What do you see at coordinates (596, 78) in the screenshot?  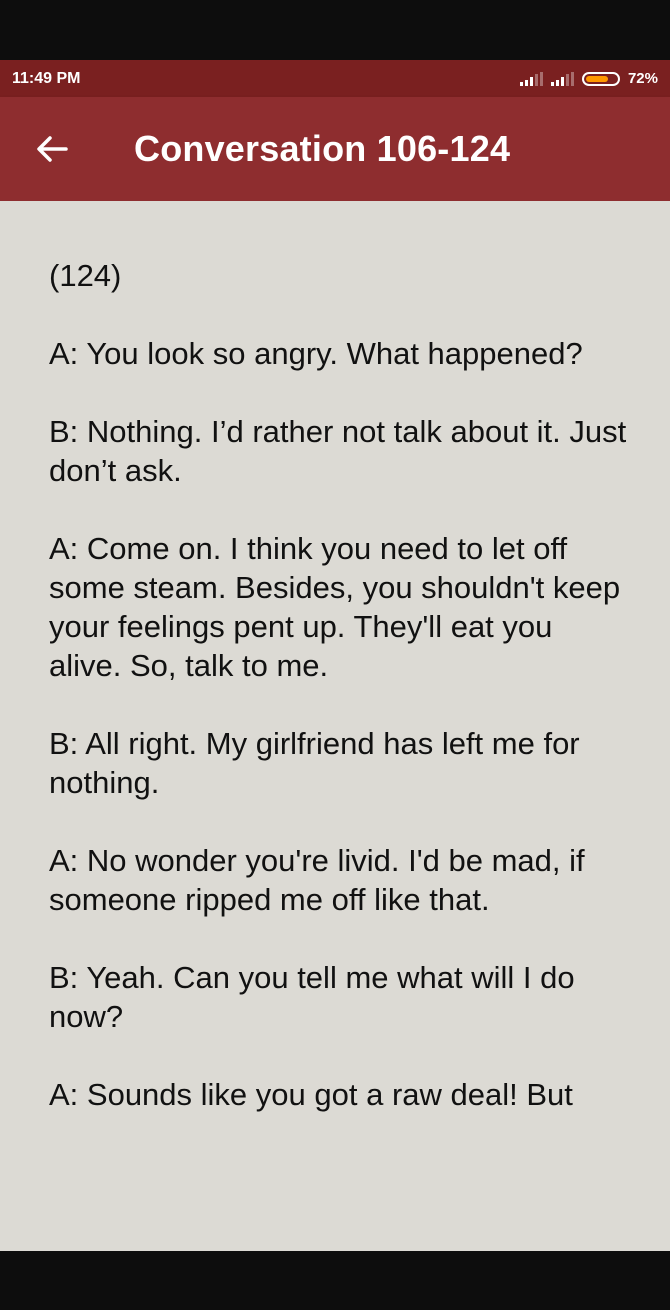 I see `battery-fill` at bounding box center [596, 78].